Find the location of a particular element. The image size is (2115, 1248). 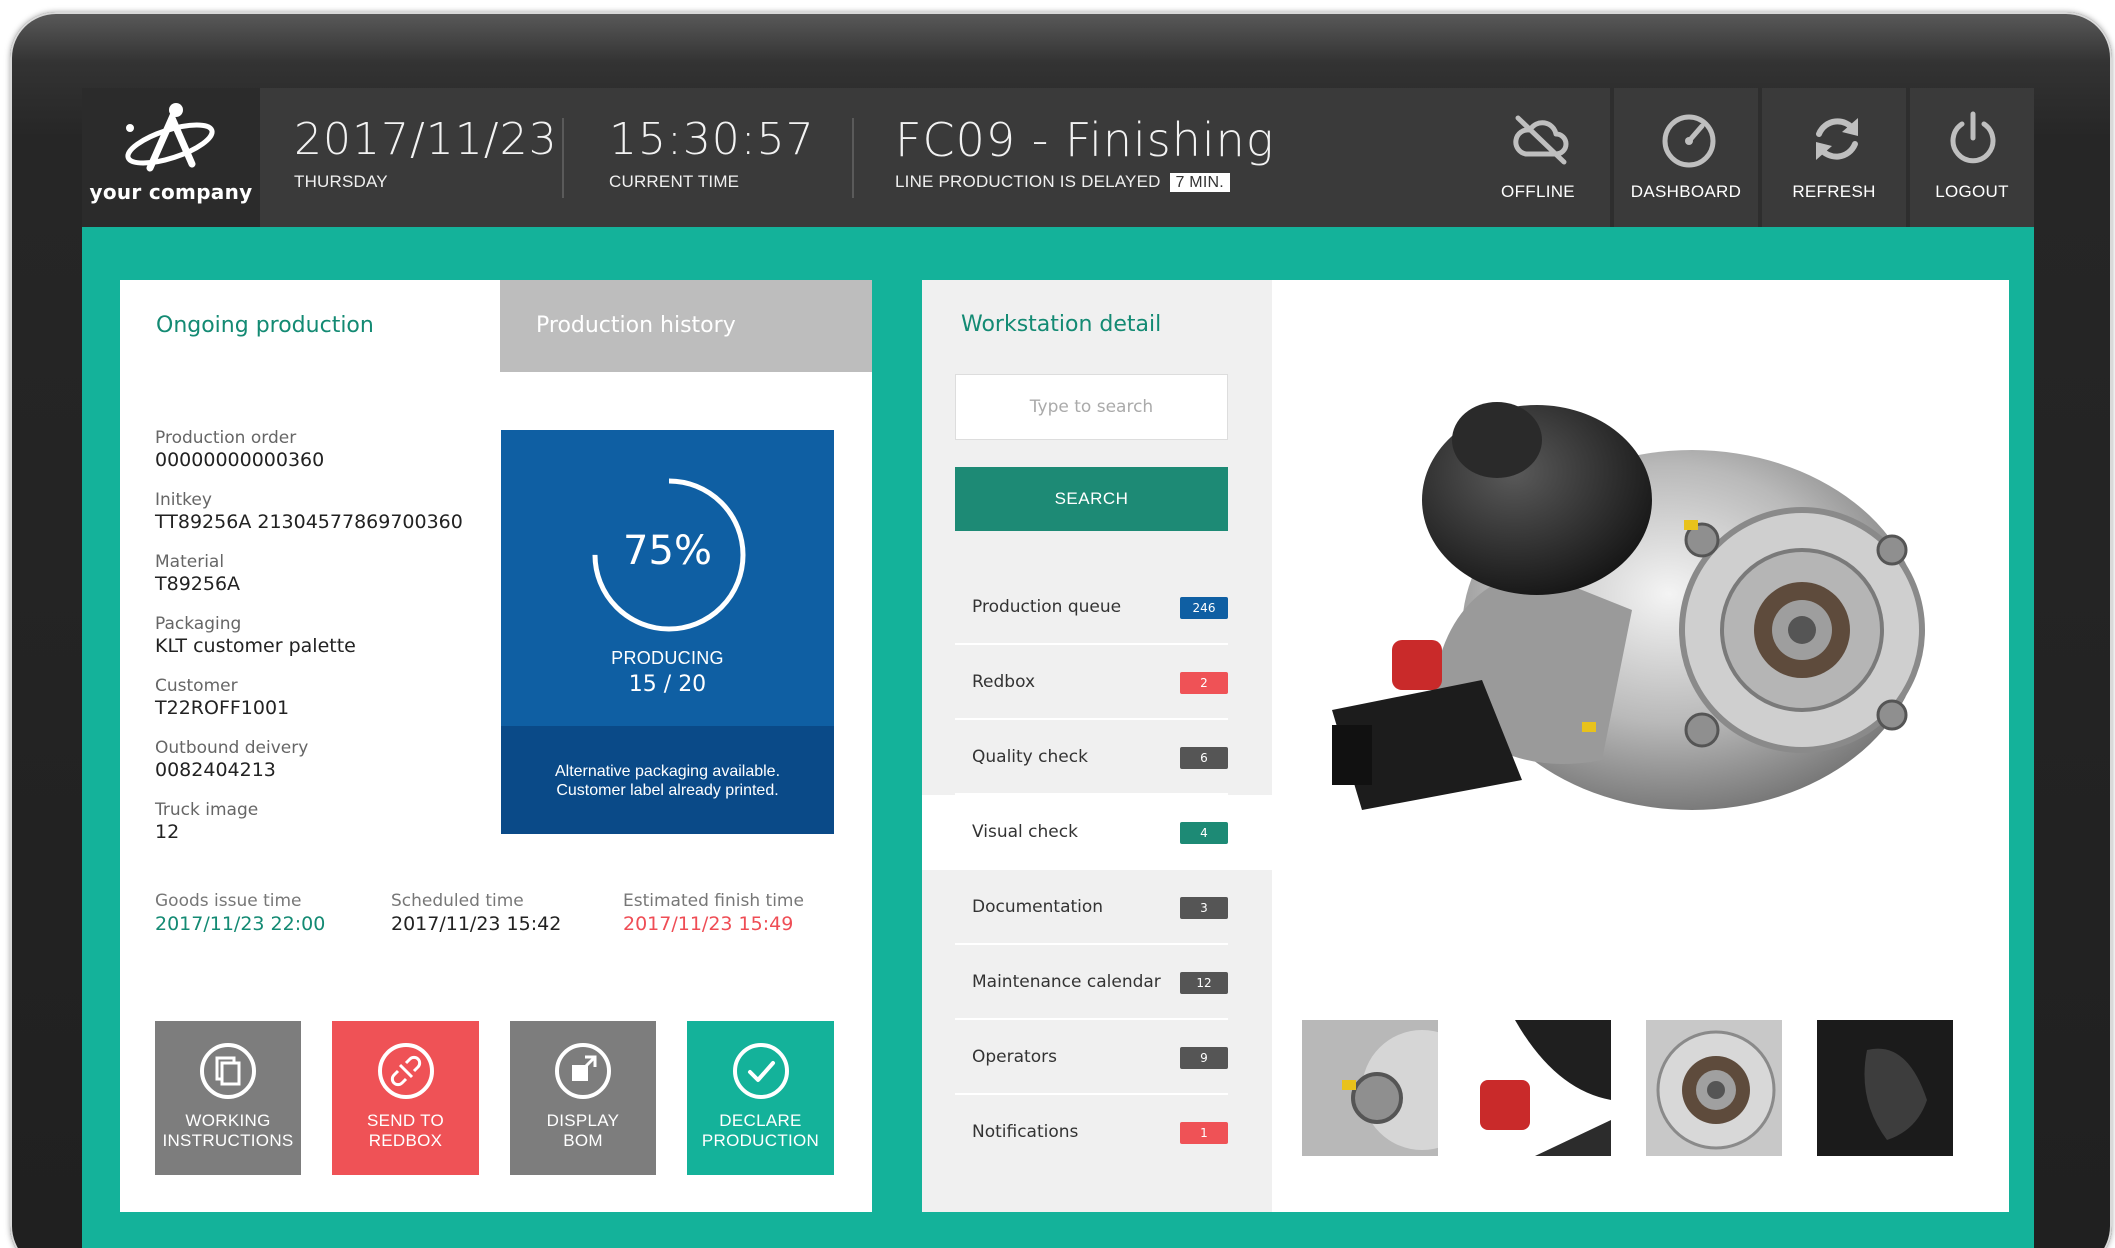

list-item-label: Redbox is located at coordinates (1004, 682).